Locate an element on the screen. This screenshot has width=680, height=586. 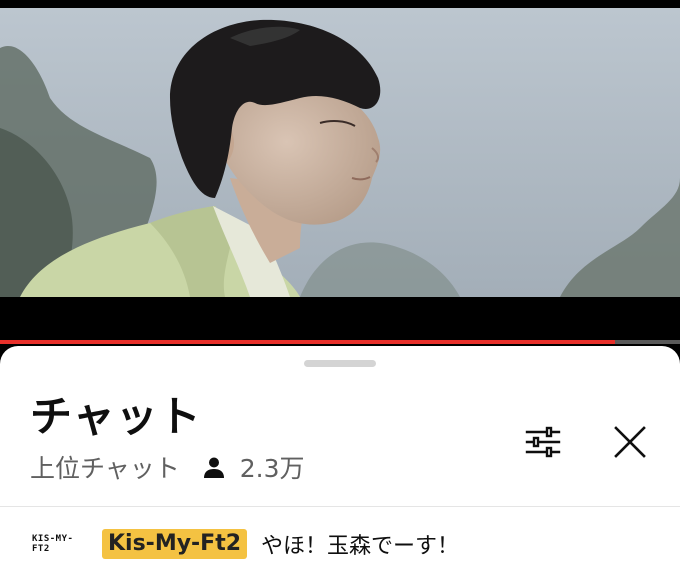
chat-mode-selector: 上位チャット 2.3万 is located at coordinates (167, 467).